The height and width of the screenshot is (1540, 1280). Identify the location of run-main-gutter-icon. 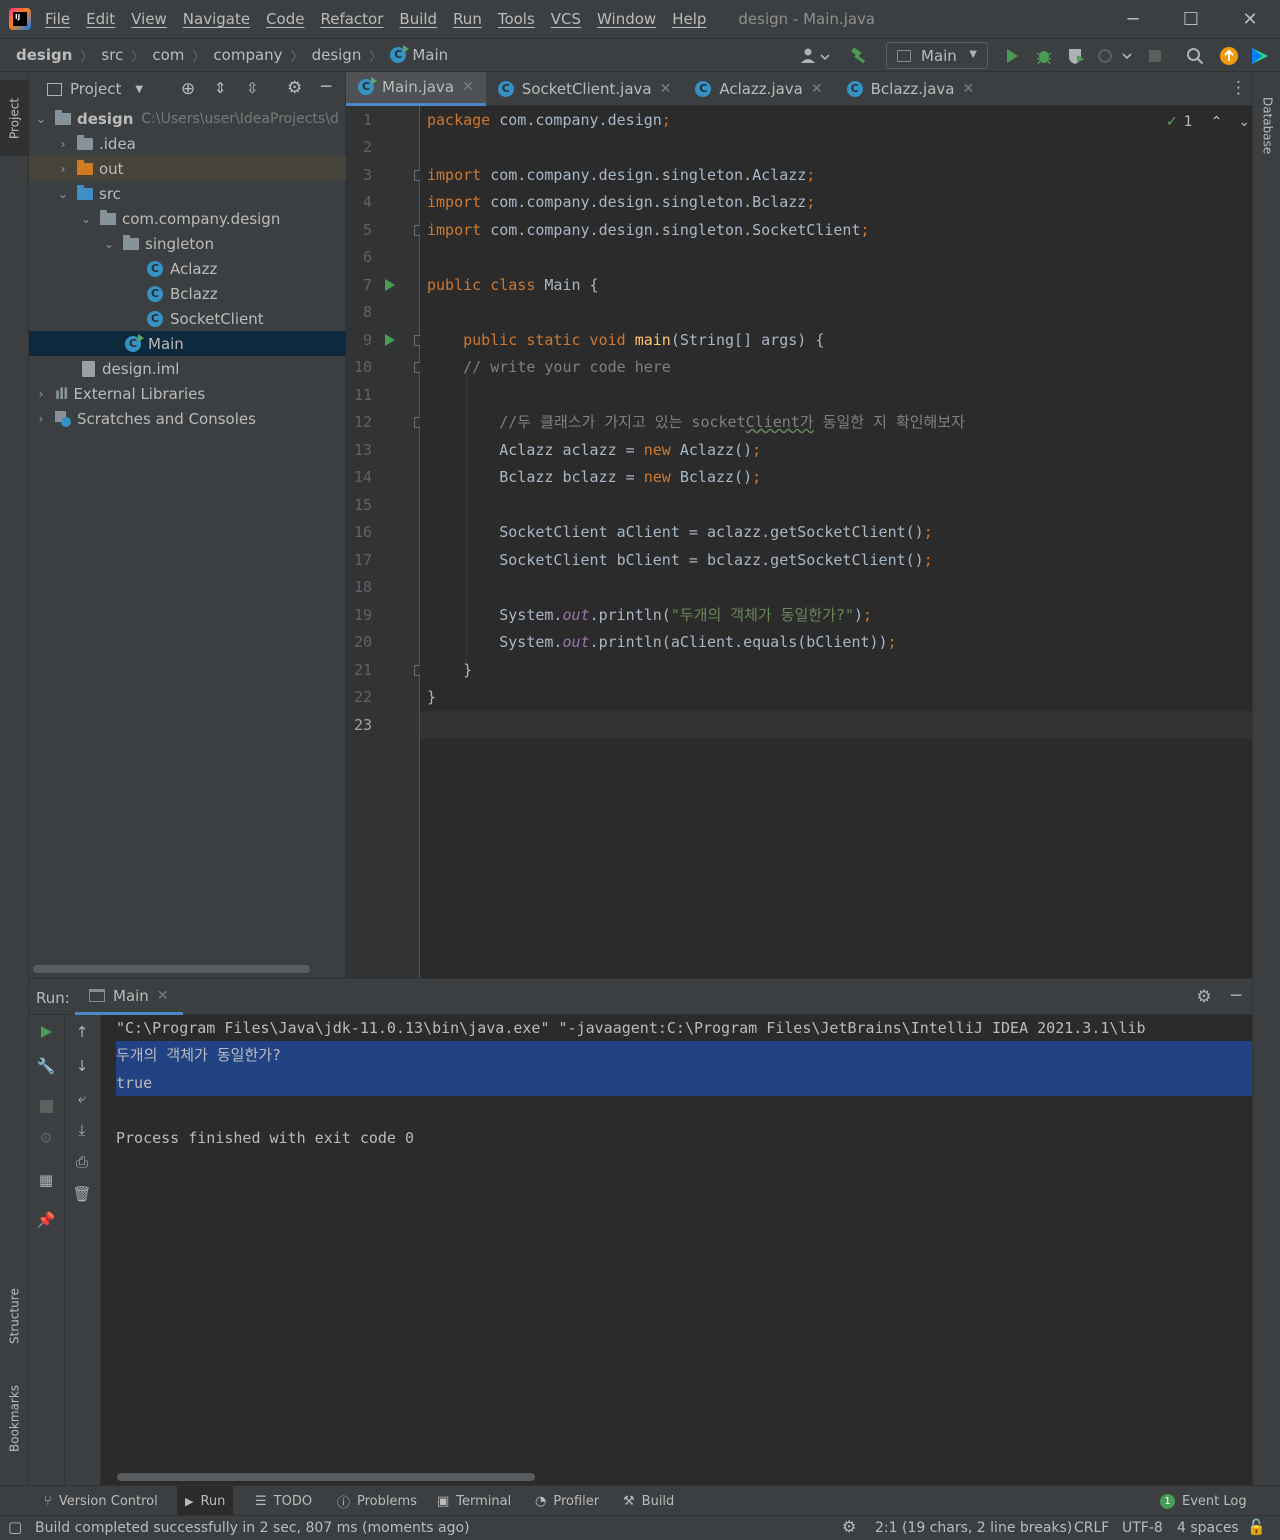
(390, 340).